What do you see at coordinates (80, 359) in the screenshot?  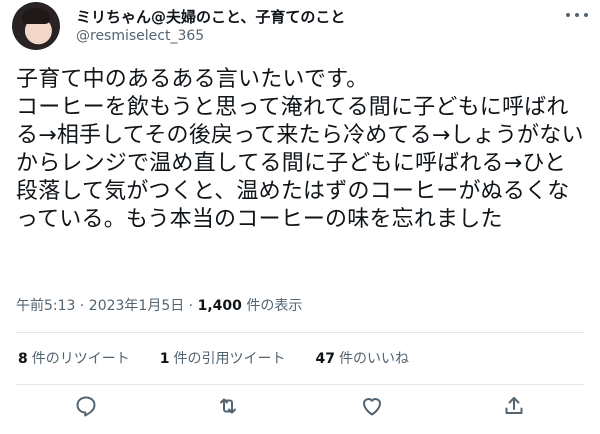 I see `retweets-label: 件のリツイート` at bounding box center [80, 359].